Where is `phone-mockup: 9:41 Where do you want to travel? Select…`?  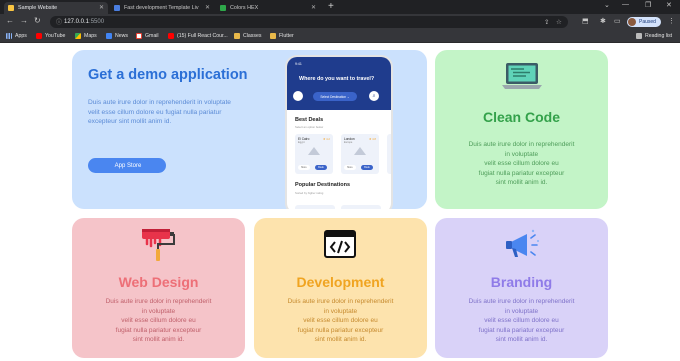 phone-mockup: 9:41 Where do you want to travel? Select… is located at coordinates (339, 132).